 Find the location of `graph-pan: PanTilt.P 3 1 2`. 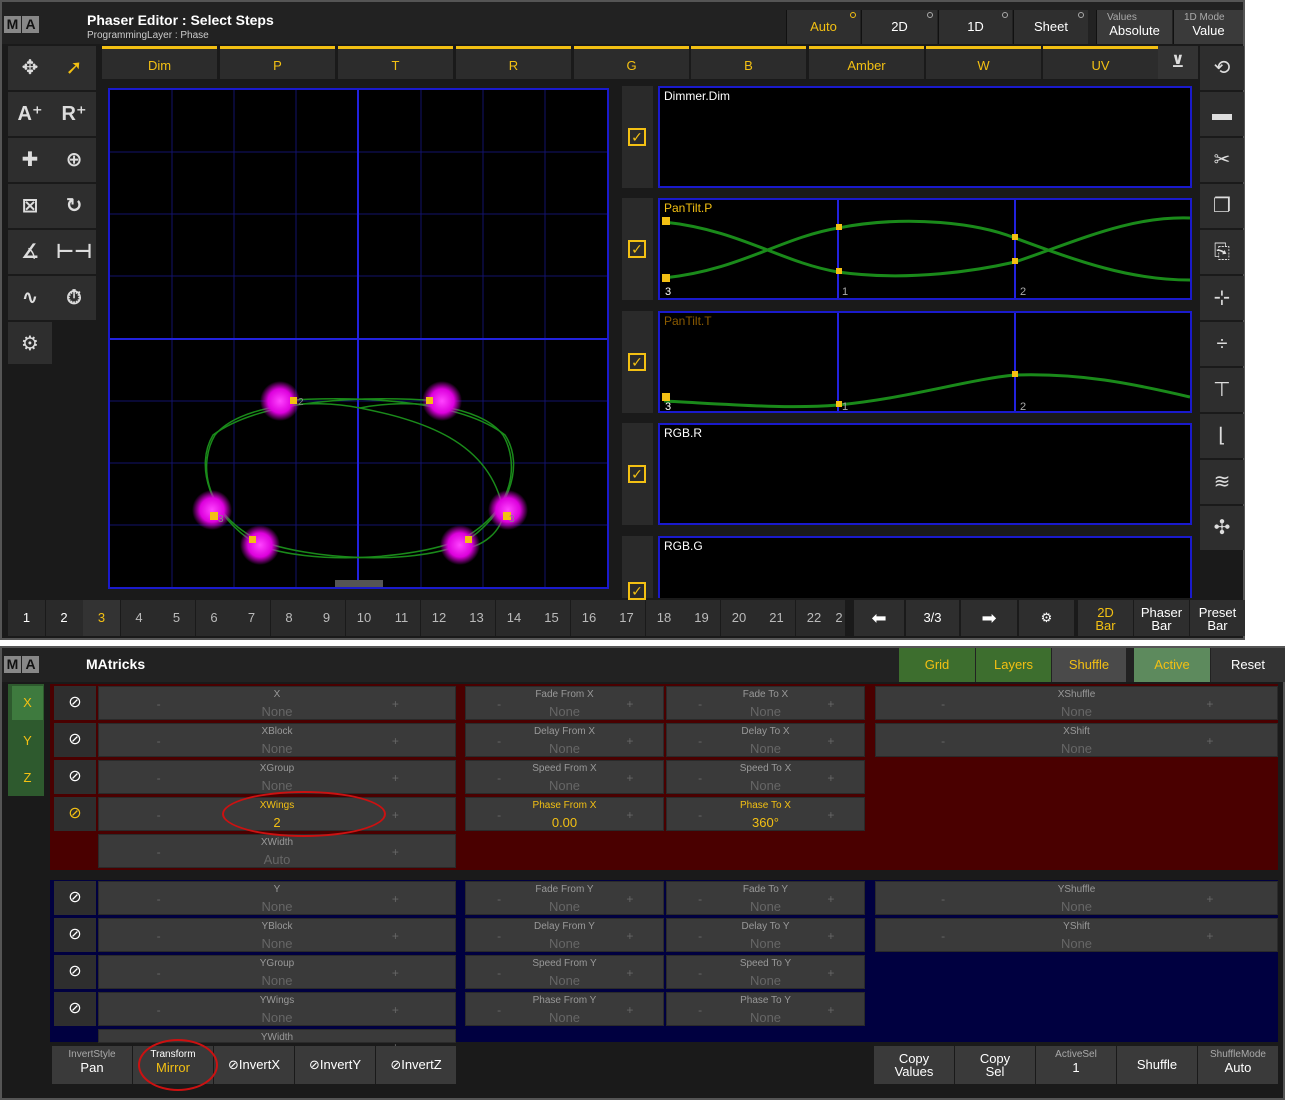

graph-pan: PanTilt.P 3 1 2 is located at coordinates (925, 249).